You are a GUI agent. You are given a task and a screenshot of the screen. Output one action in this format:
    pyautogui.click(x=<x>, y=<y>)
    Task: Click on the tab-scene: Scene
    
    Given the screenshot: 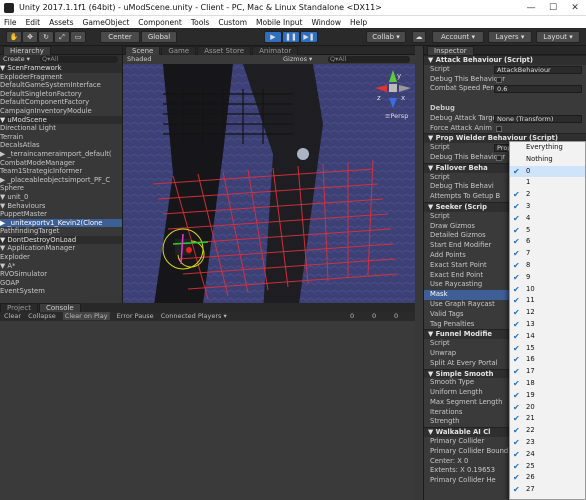 What is the action you would take?
    pyautogui.click(x=143, y=50)
    